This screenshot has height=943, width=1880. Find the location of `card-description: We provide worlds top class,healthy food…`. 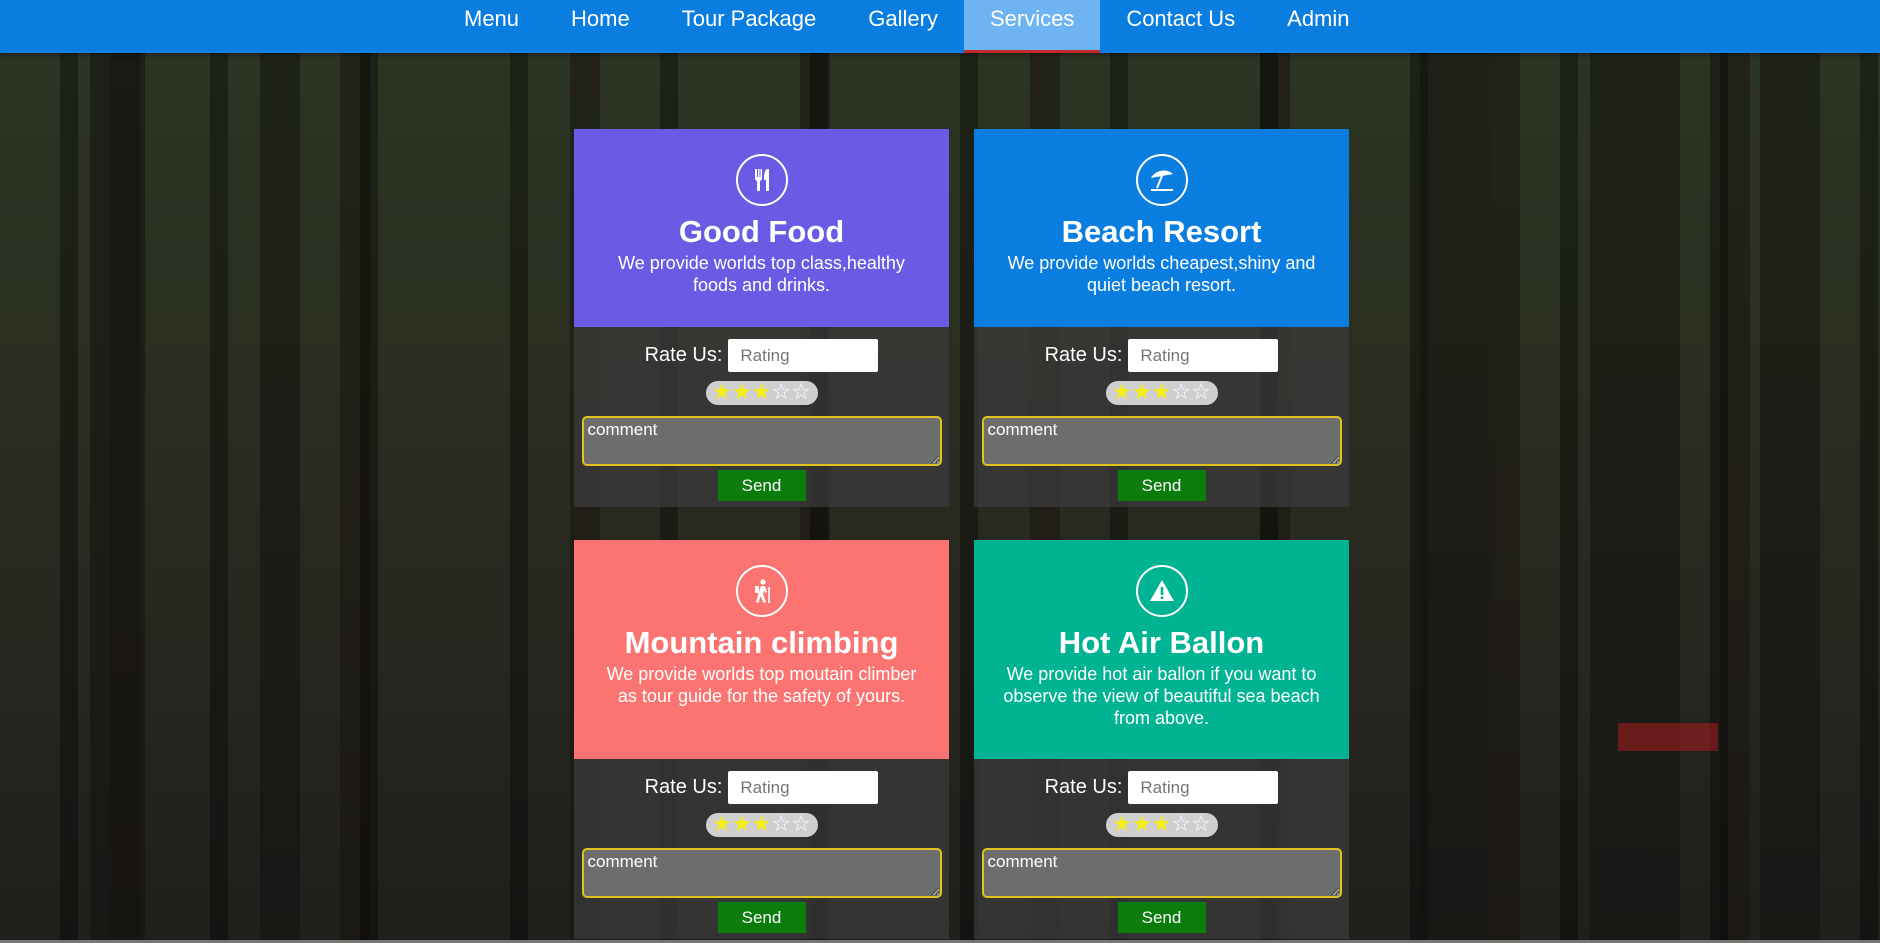

card-description: We provide worlds top class,healthy food… is located at coordinates (761, 274).